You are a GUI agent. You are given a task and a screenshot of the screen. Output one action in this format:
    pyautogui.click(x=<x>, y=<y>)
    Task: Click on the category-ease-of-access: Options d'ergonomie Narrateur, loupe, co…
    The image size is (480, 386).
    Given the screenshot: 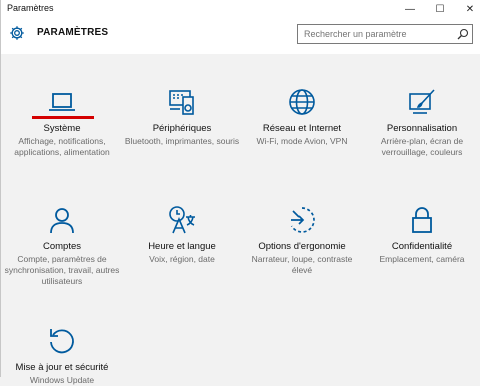 What is the action you would take?
    pyautogui.click(x=302, y=240)
    